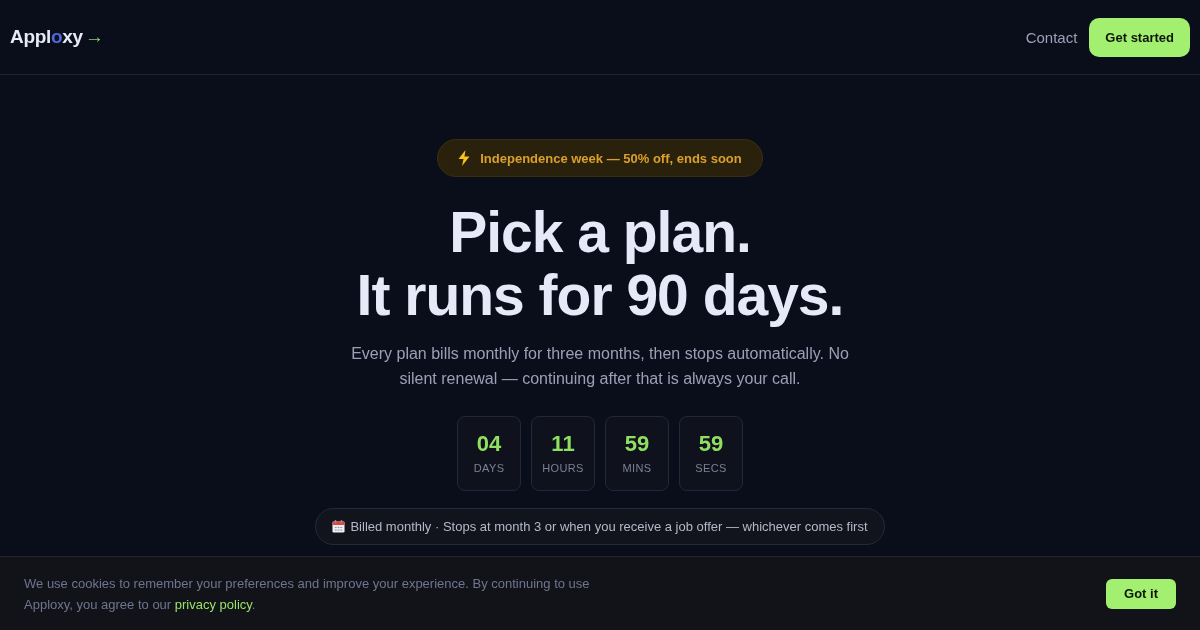 This screenshot has width=1200, height=630. I want to click on promo-text: Independence week — 50% off, ends soon, so click(611, 158).